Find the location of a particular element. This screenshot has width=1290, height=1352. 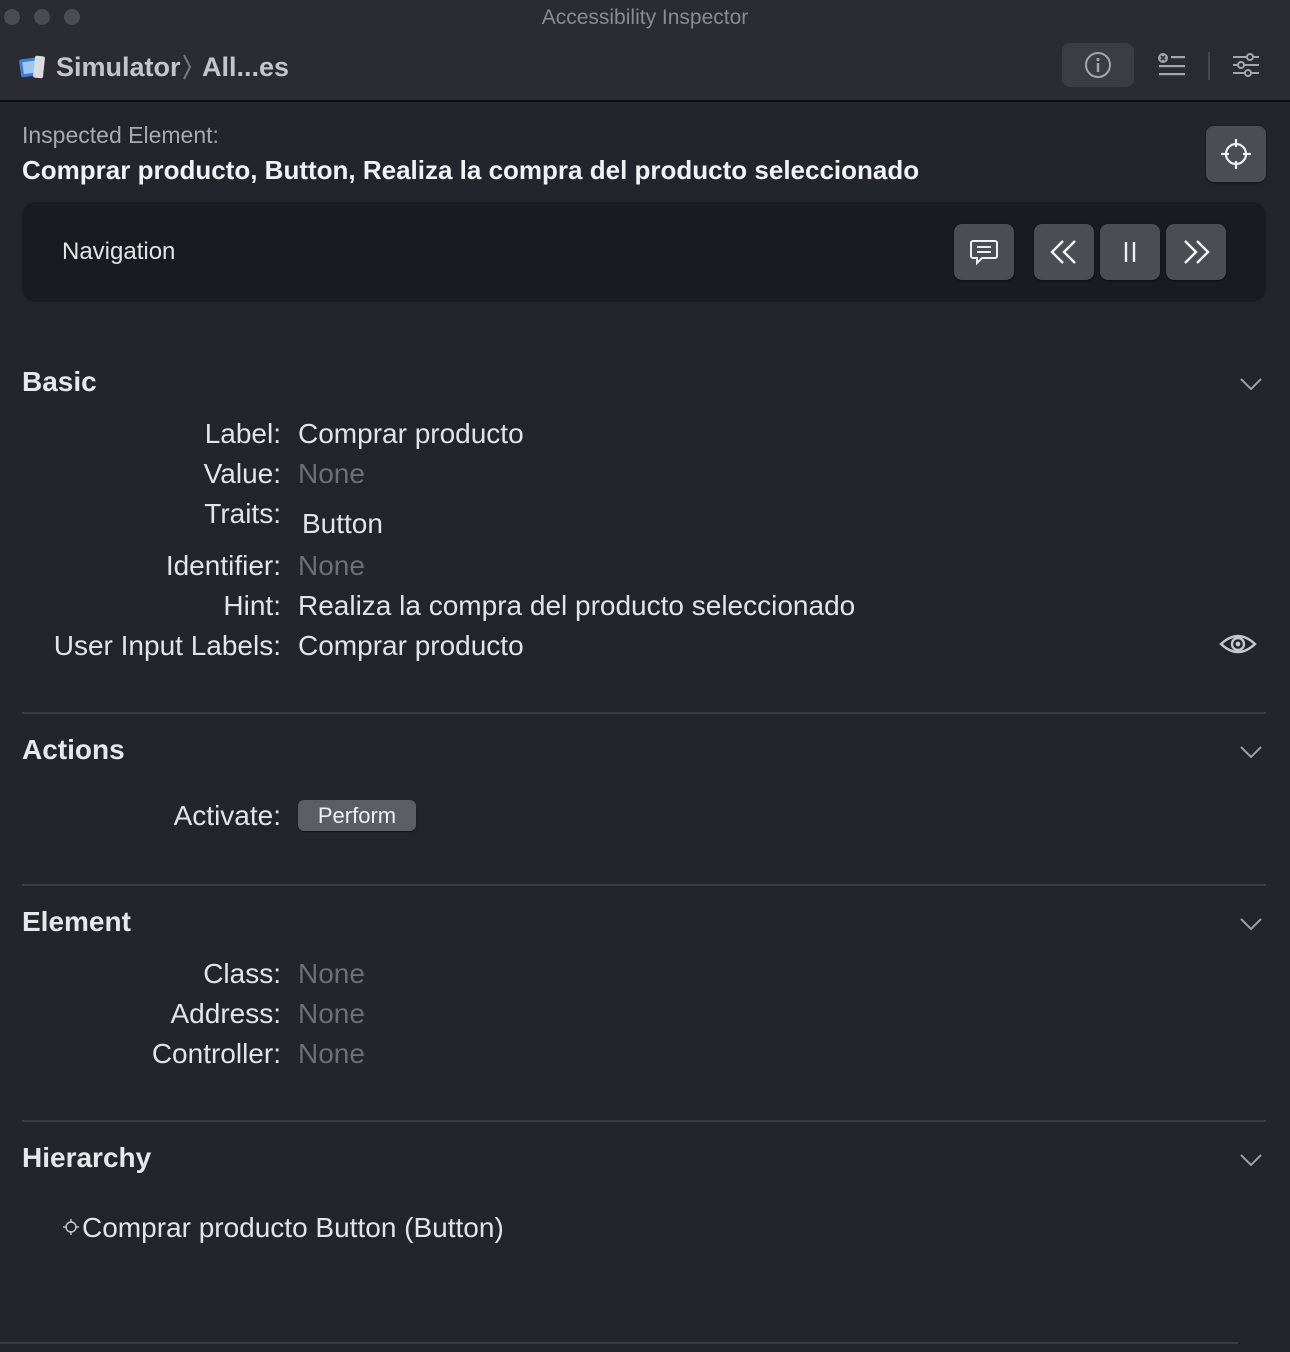

window-titlebar: Accessibility Inspector is located at coordinates (645, 17).